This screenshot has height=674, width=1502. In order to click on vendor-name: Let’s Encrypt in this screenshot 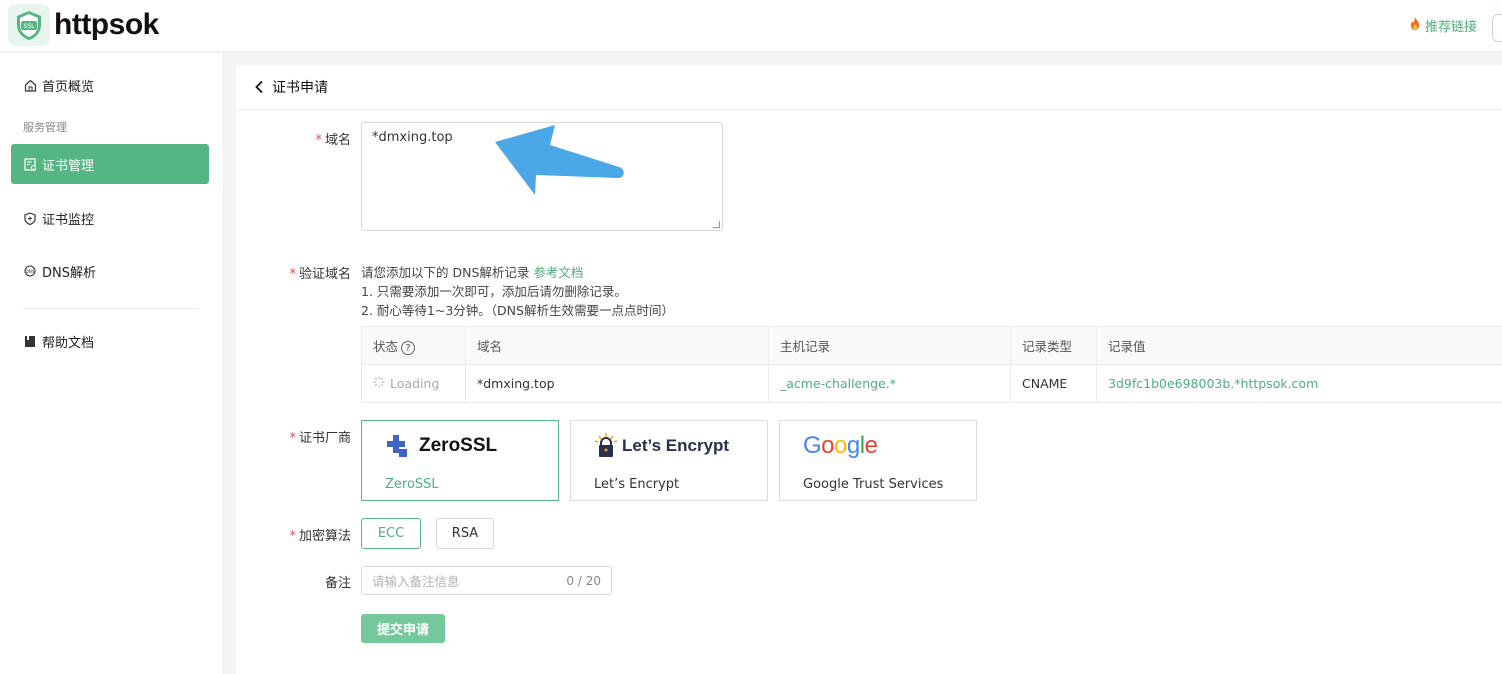, I will do `click(637, 484)`.